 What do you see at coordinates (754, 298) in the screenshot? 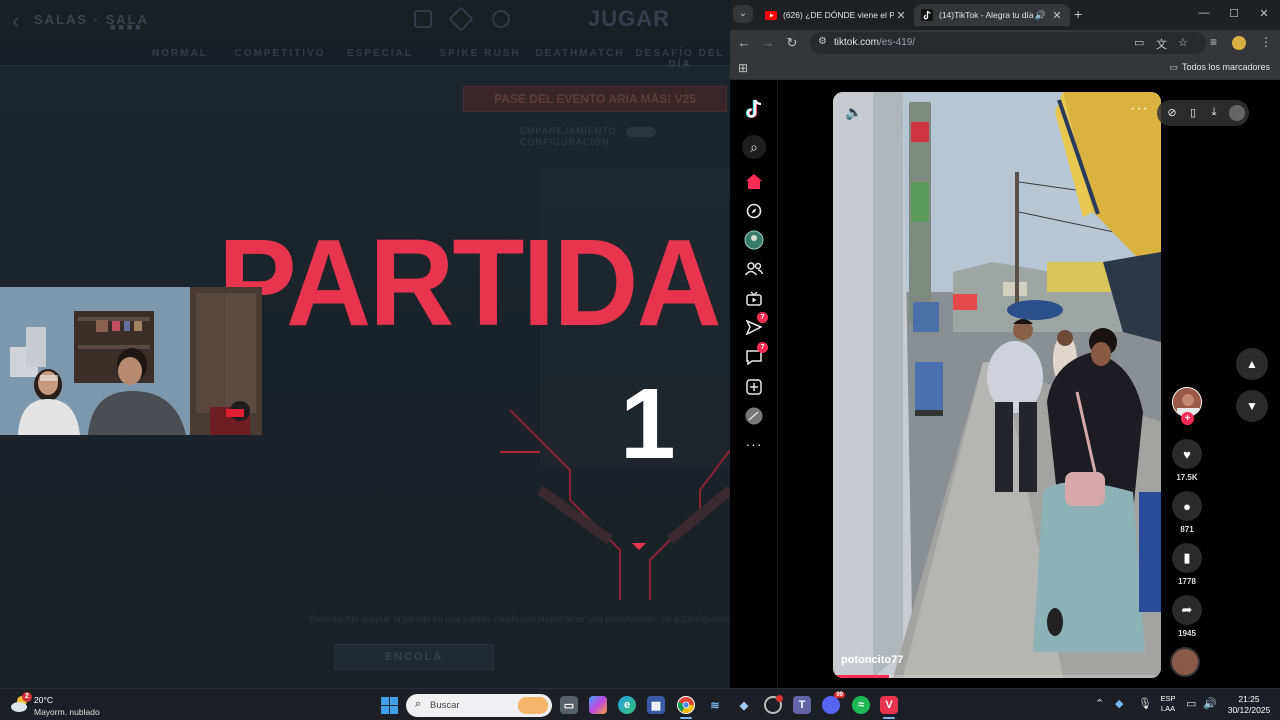
I see `live-icon` at bounding box center [754, 298].